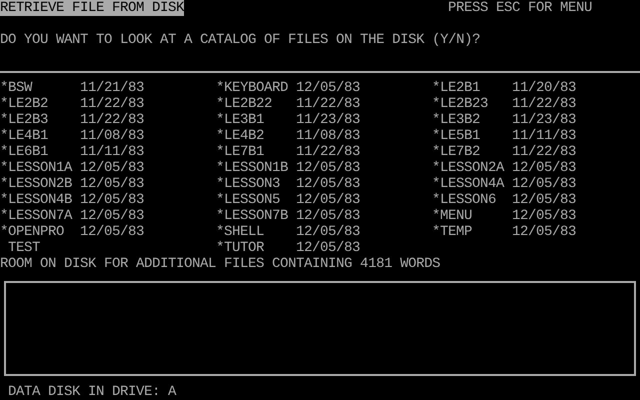 This screenshot has height=400, width=640. Describe the element at coordinates (468, 200) in the screenshot. I see `file-name: LESSON6` at that location.